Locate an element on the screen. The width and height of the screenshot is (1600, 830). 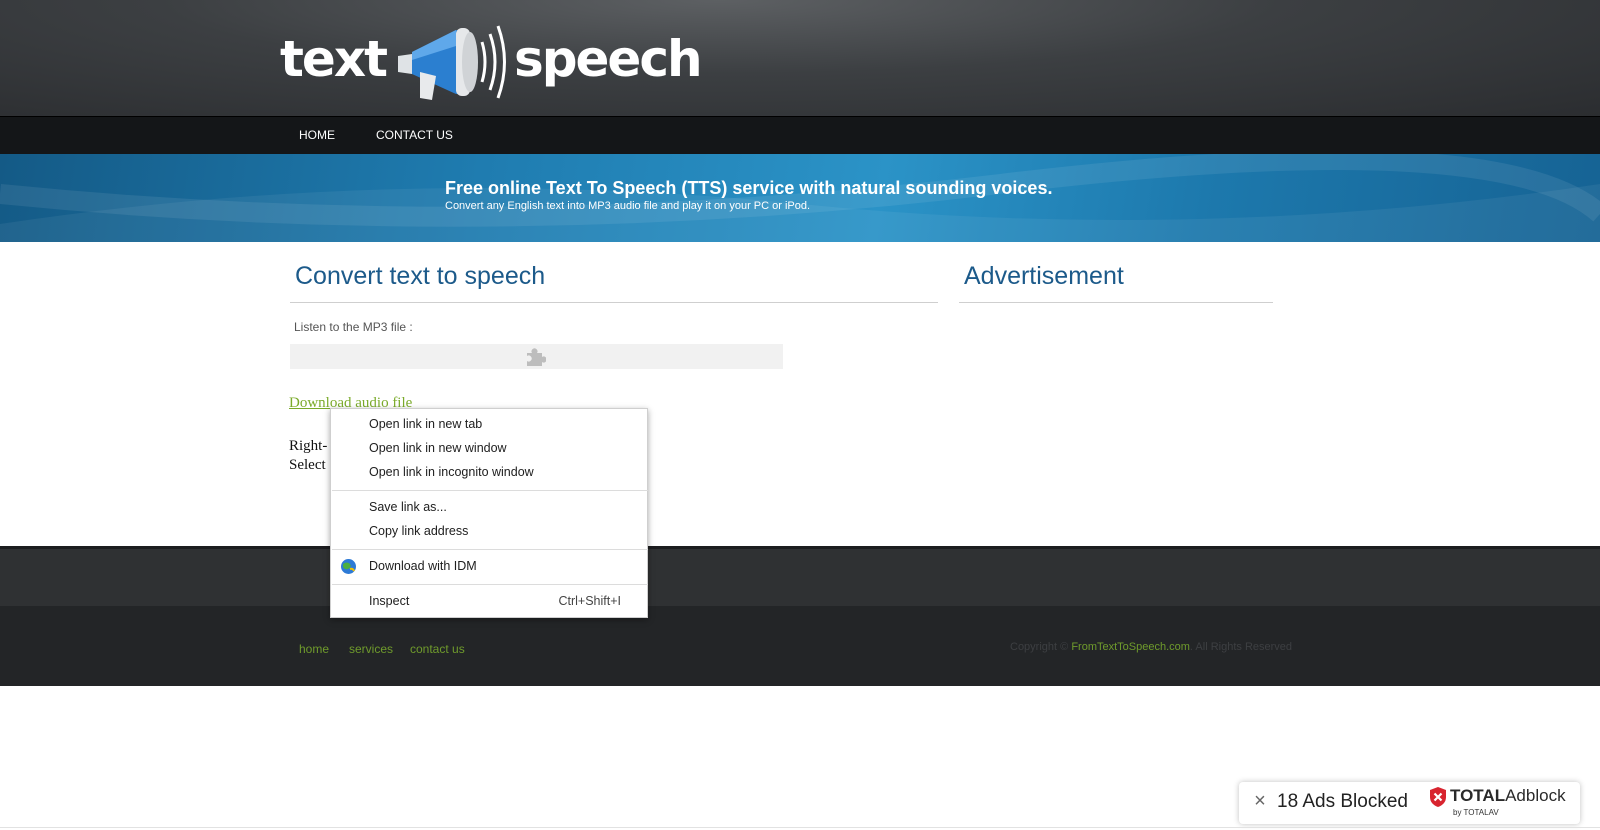
menu-item-label: Open link in new tab is located at coordinates (426, 424).